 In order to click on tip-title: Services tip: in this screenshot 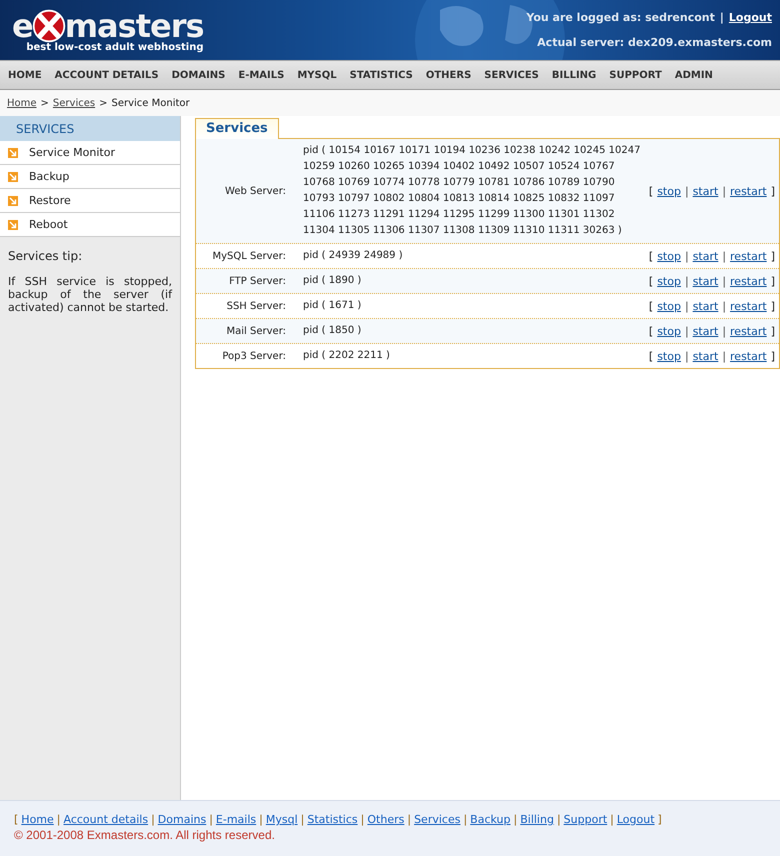, I will do `click(46, 256)`.